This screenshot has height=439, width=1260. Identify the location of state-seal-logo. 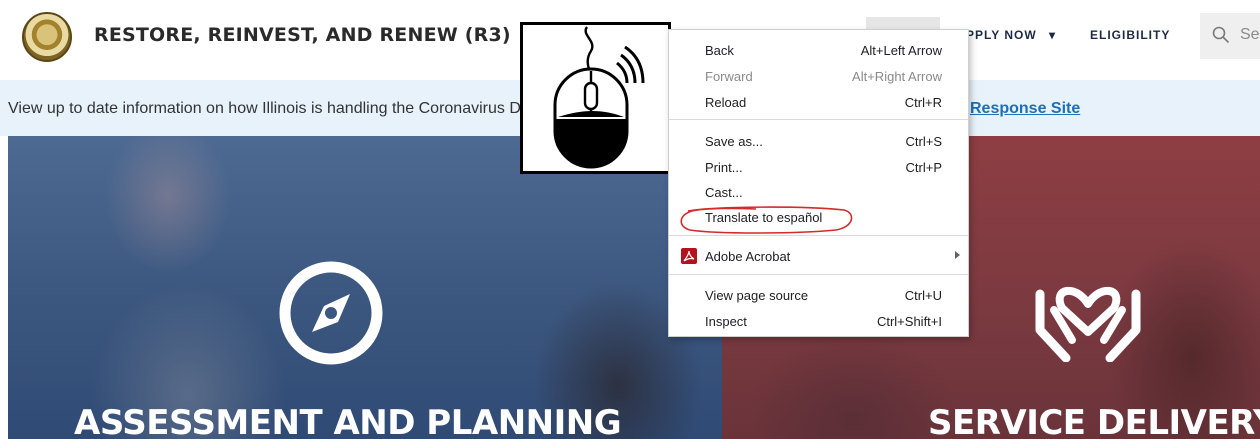
(47, 37).